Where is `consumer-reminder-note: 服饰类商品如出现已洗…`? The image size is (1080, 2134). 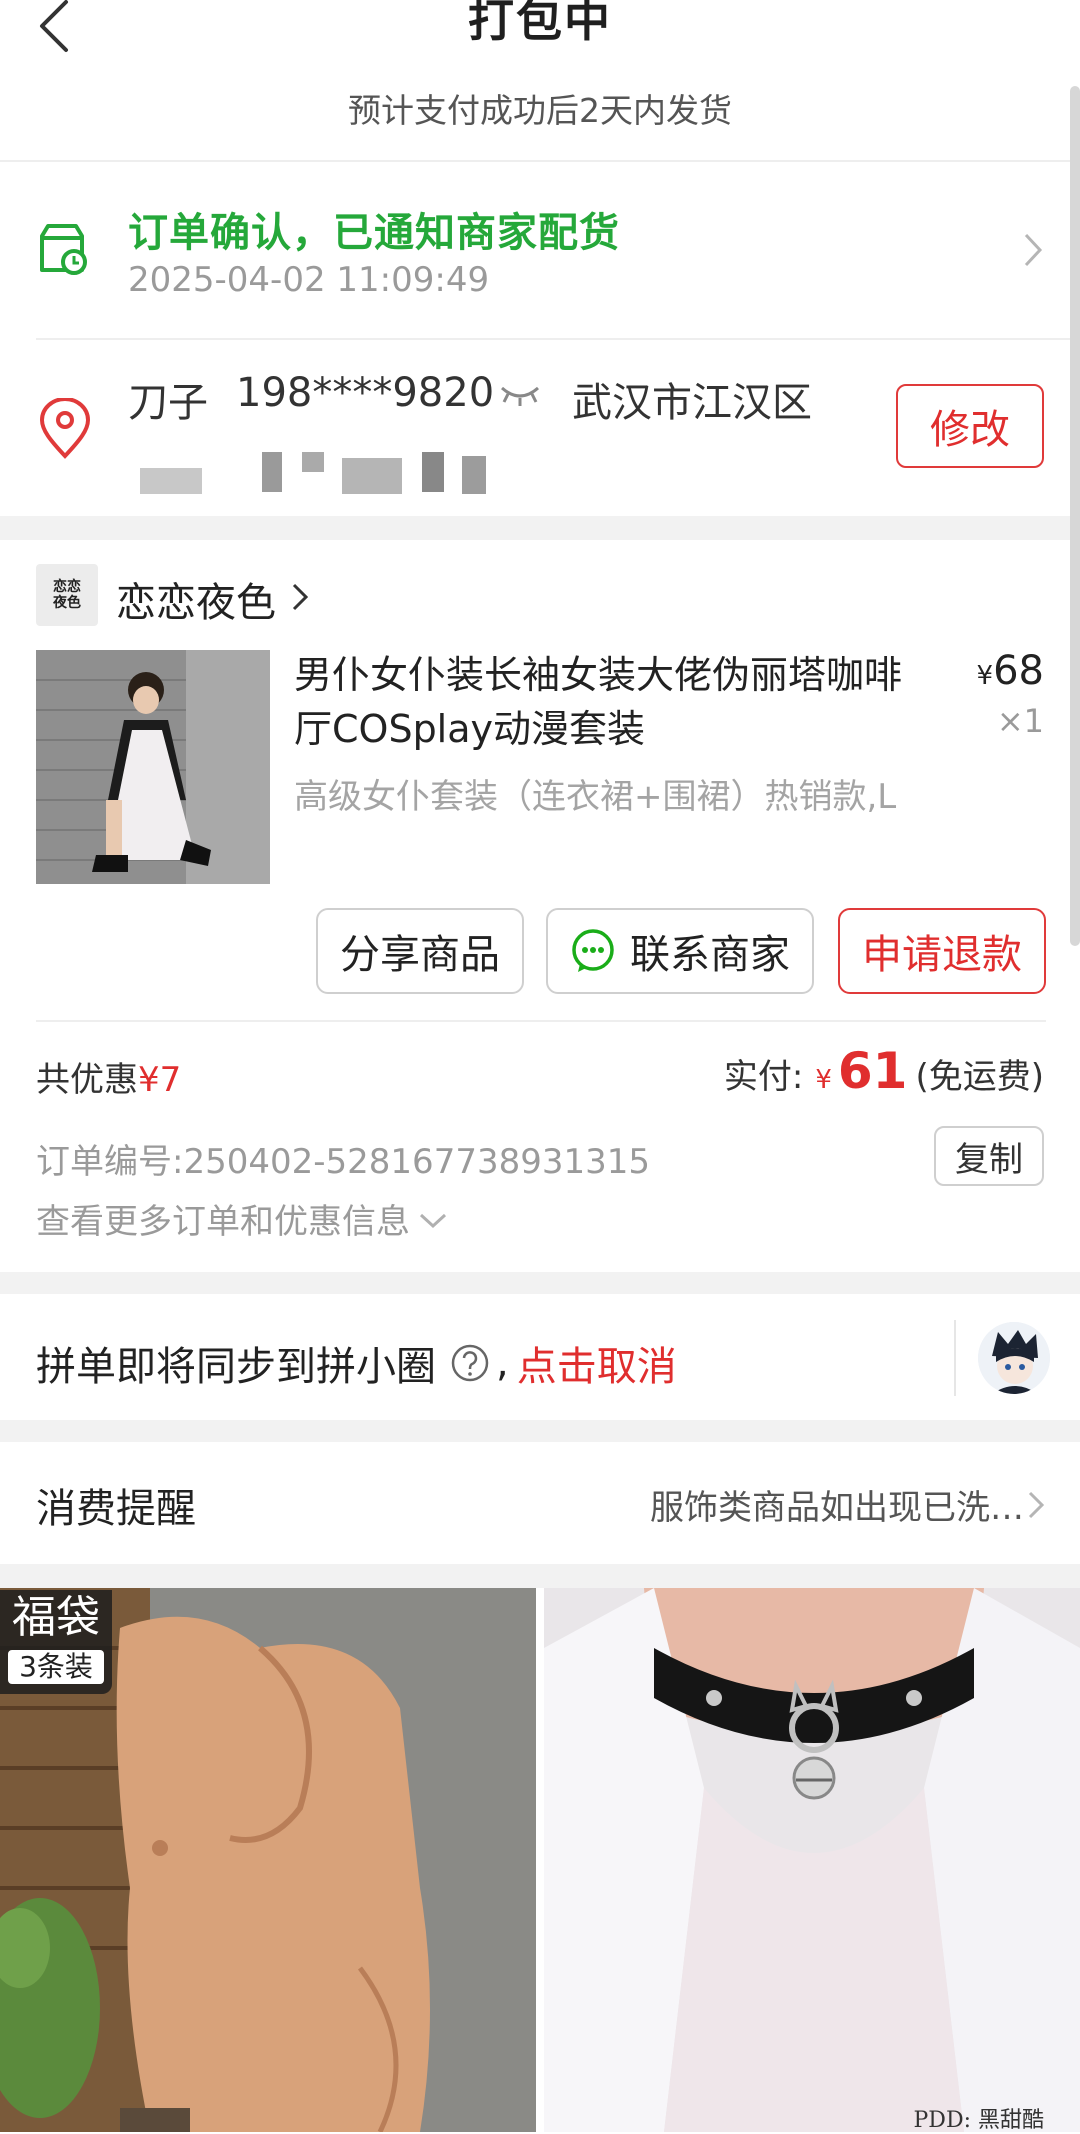
consumer-reminder-note: 服饰类商品如出现已洗… is located at coordinates (837, 1504).